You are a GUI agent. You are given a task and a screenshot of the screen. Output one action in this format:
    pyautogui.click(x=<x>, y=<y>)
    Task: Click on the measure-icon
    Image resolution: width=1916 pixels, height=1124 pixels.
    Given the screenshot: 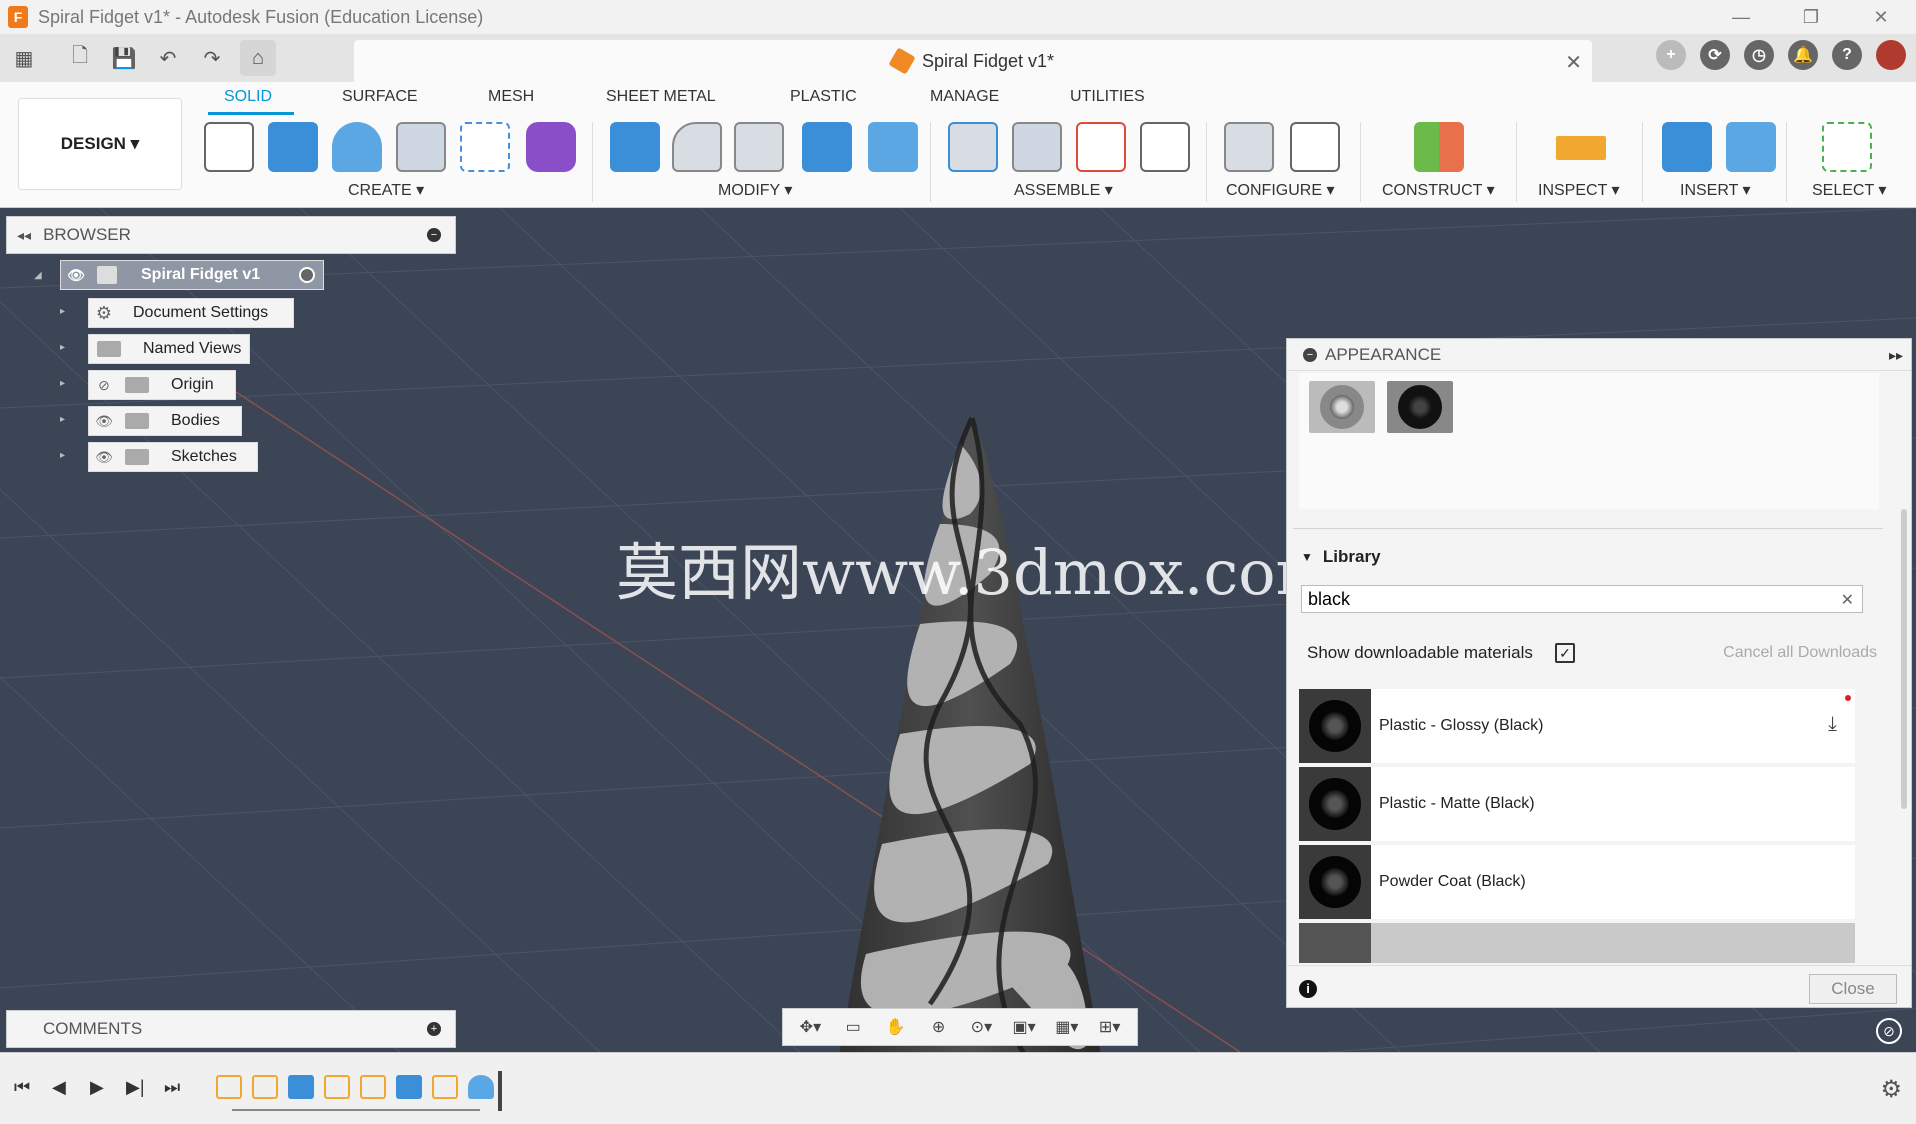 What is the action you would take?
    pyautogui.click(x=1581, y=148)
    